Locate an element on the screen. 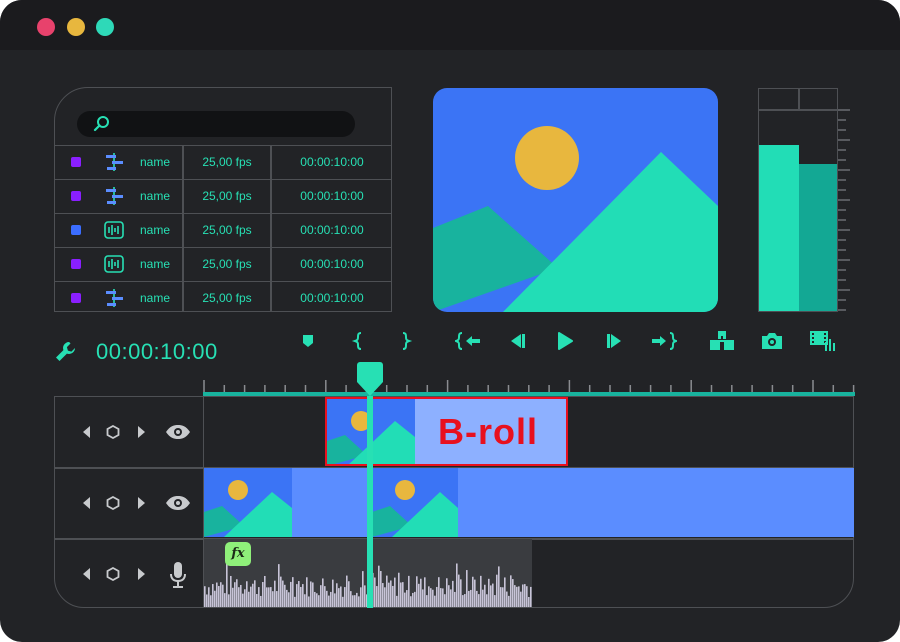 The width and height of the screenshot is (900, 642). go-to-in-button is located at coordinates (466, 341).